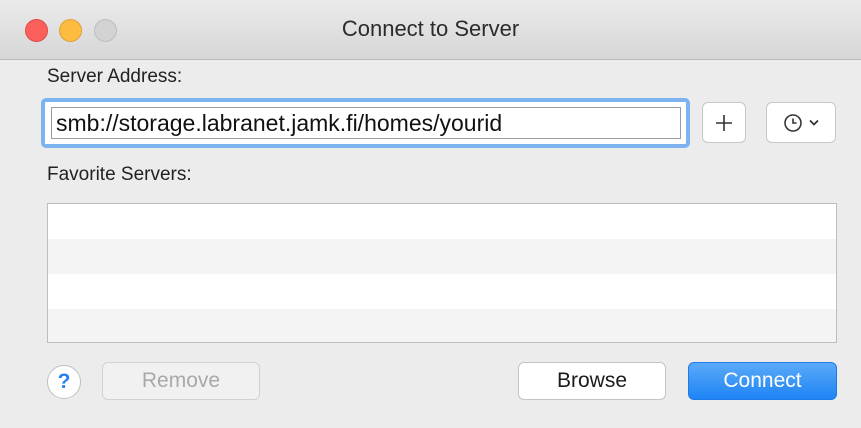  I want to click on remove-button: Remove, so click(181, 381).